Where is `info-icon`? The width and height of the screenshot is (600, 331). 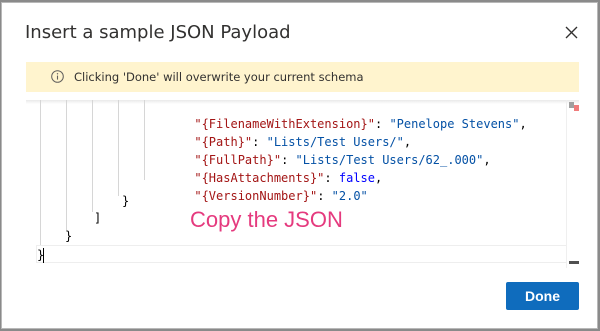
info-icon is located at coordinates (57, 76).